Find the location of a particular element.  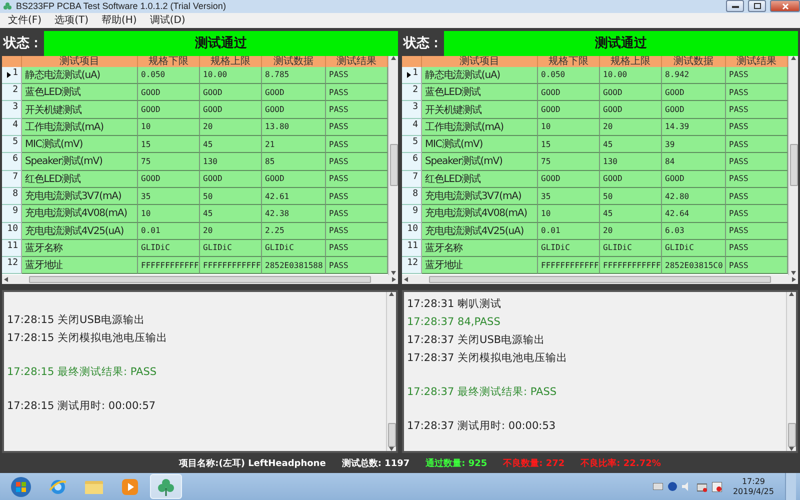

table-cell: 35 is located at coordinates (169, 197).